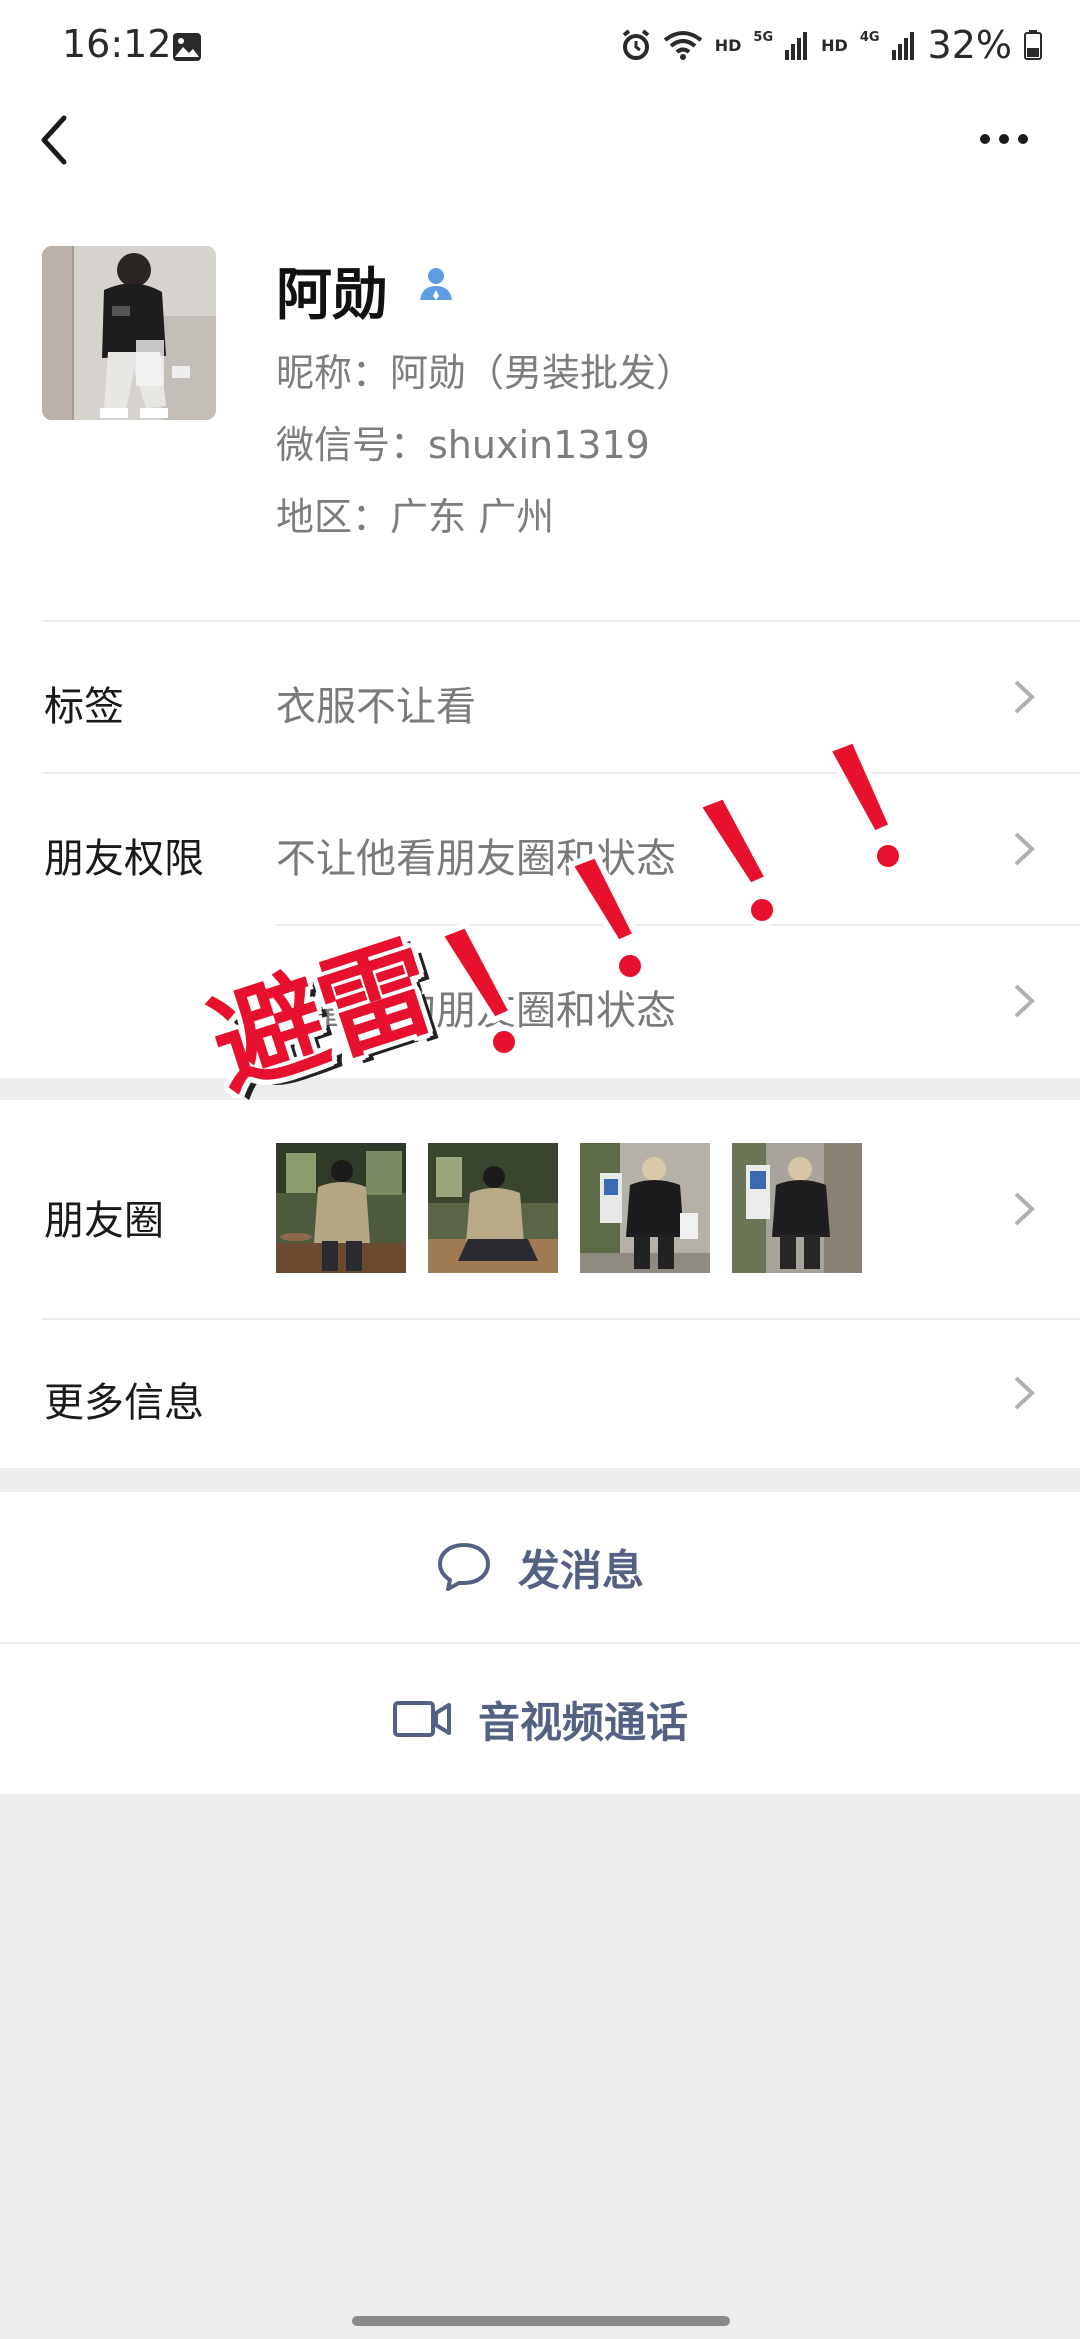  What do you see at coordinates (376, 707) in the screenshot?
I see `tags-value: 衣服不让看` at bounding box center [376, 707].